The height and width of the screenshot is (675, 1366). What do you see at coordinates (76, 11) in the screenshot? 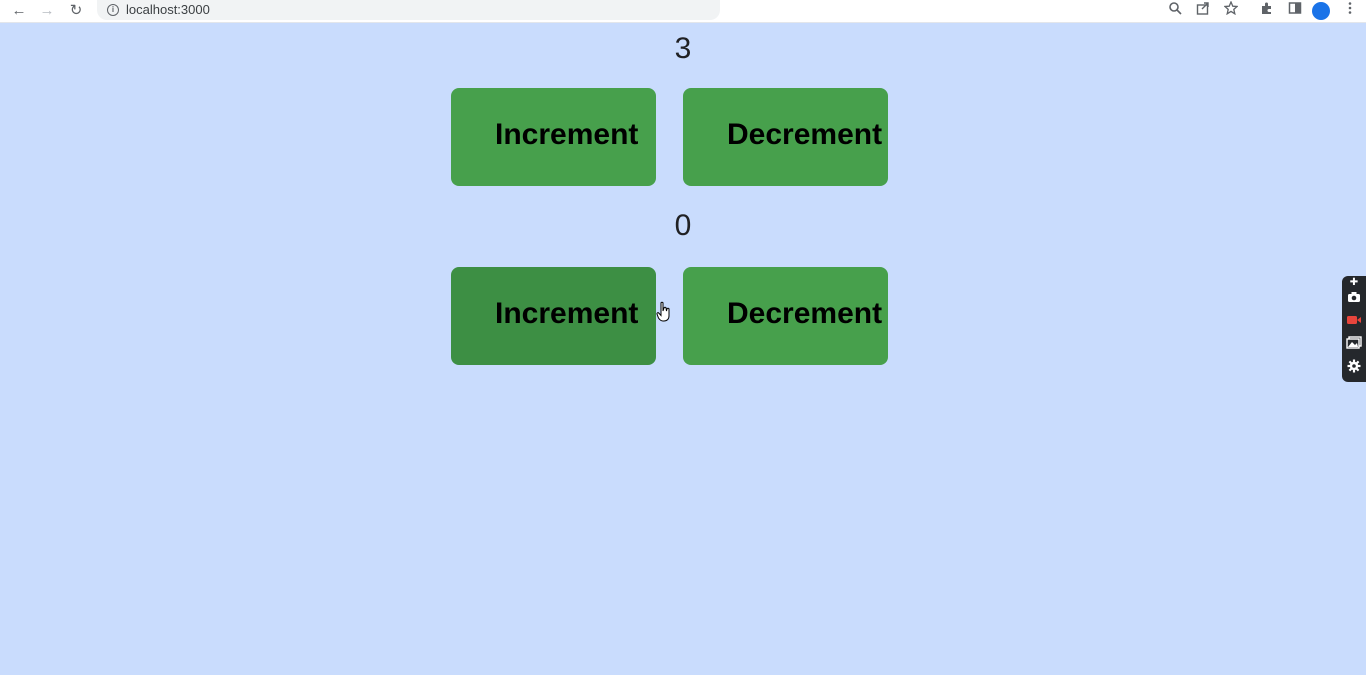
I see `reload-icon: ↻` at bounding box center [76, 11].